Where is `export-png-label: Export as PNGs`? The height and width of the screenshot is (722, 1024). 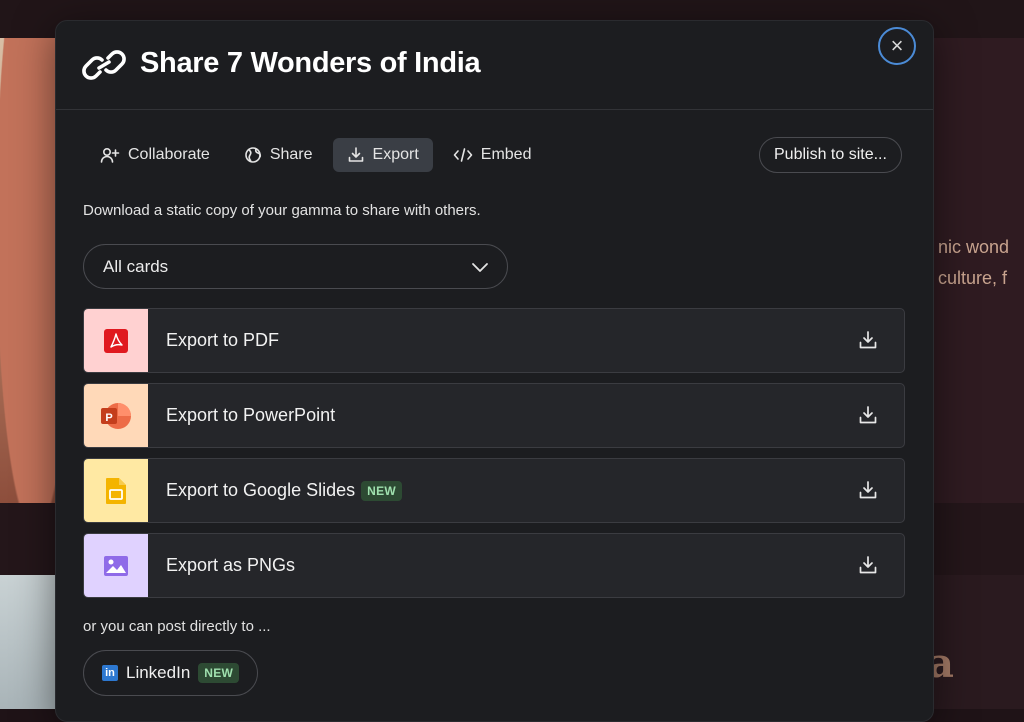
export-png-label: Export as PNGs is located at coordinates (230, 565).